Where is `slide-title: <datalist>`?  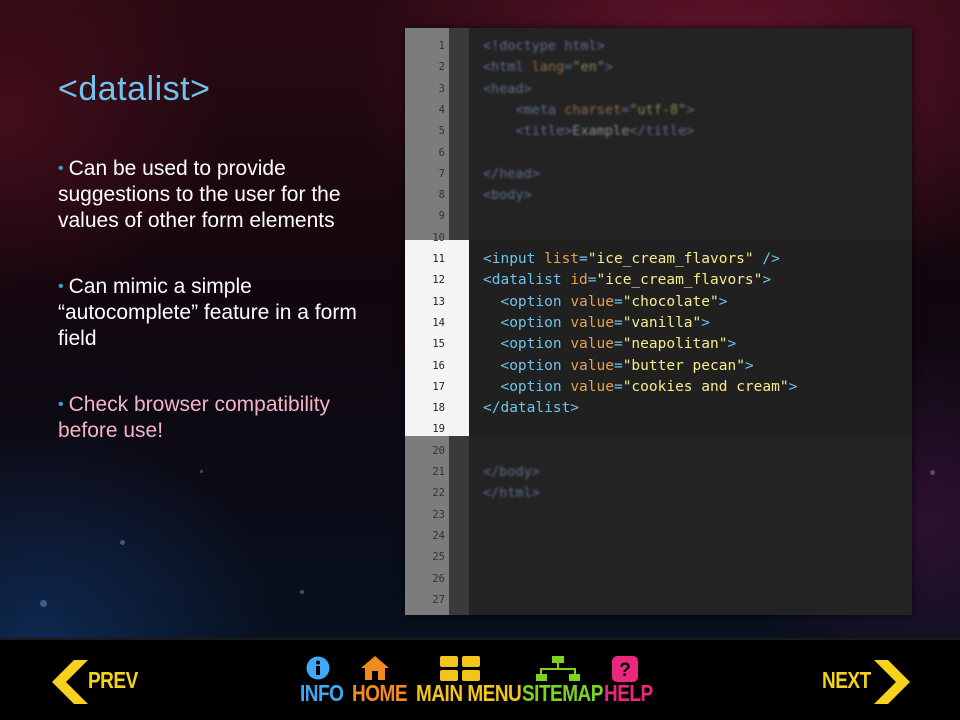
slide-title: <datalist> is located at coordinates (134, 89).